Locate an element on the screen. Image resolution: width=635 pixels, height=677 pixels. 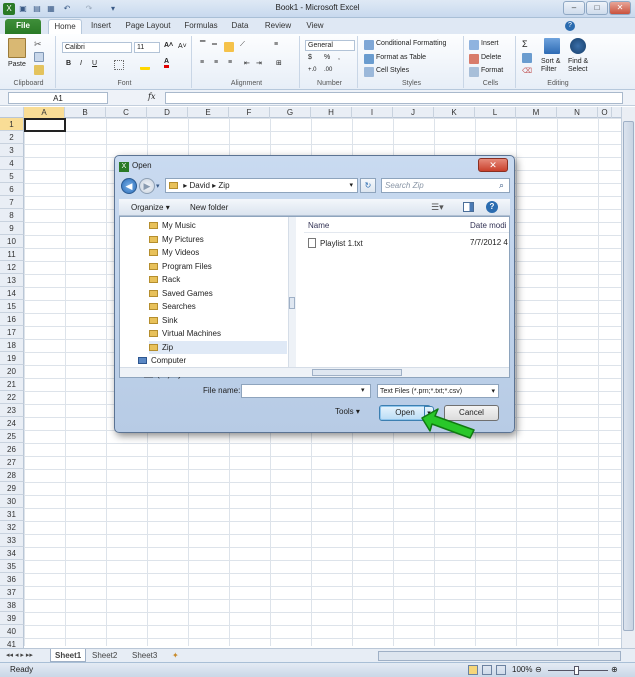
column-header-o: O is located at coordinates (605, 112).